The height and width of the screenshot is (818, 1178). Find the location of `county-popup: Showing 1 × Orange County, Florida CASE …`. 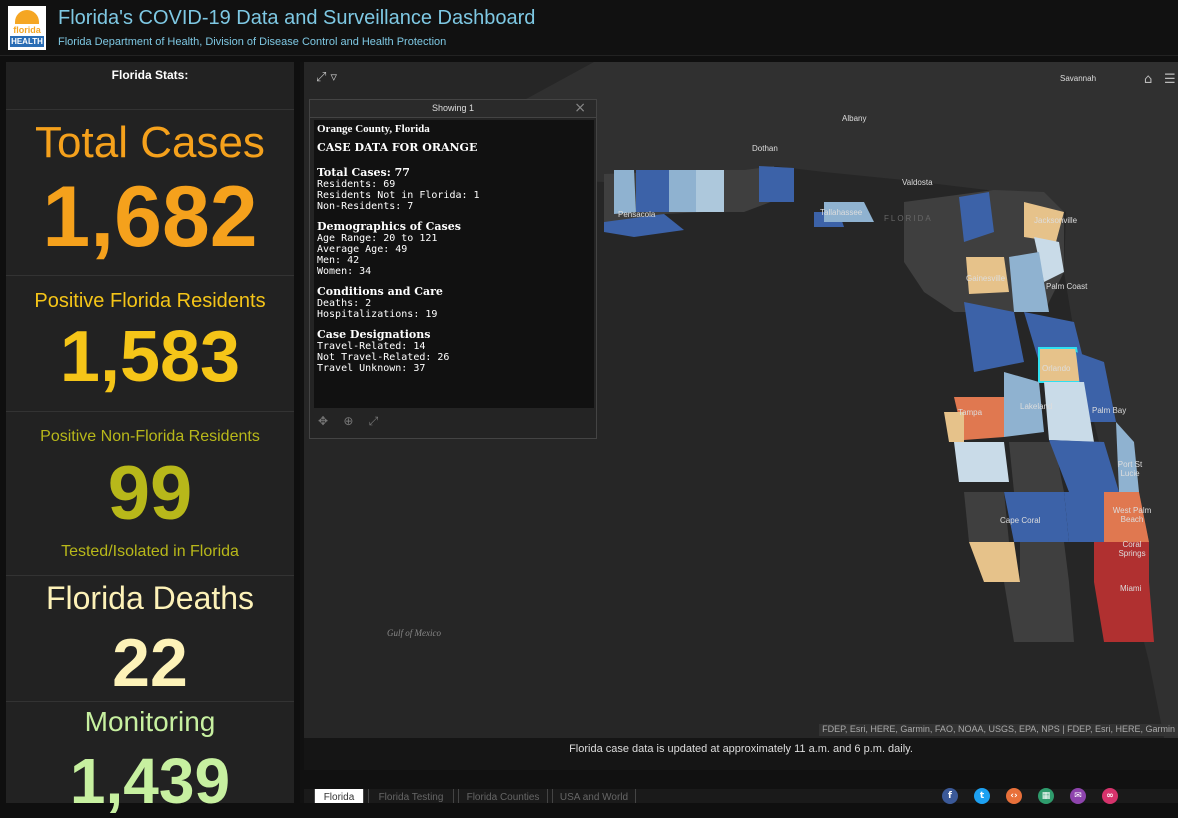

county-popup: Showing 1 × Orange County, Florida CASE … is located at coordinates (453, 269).